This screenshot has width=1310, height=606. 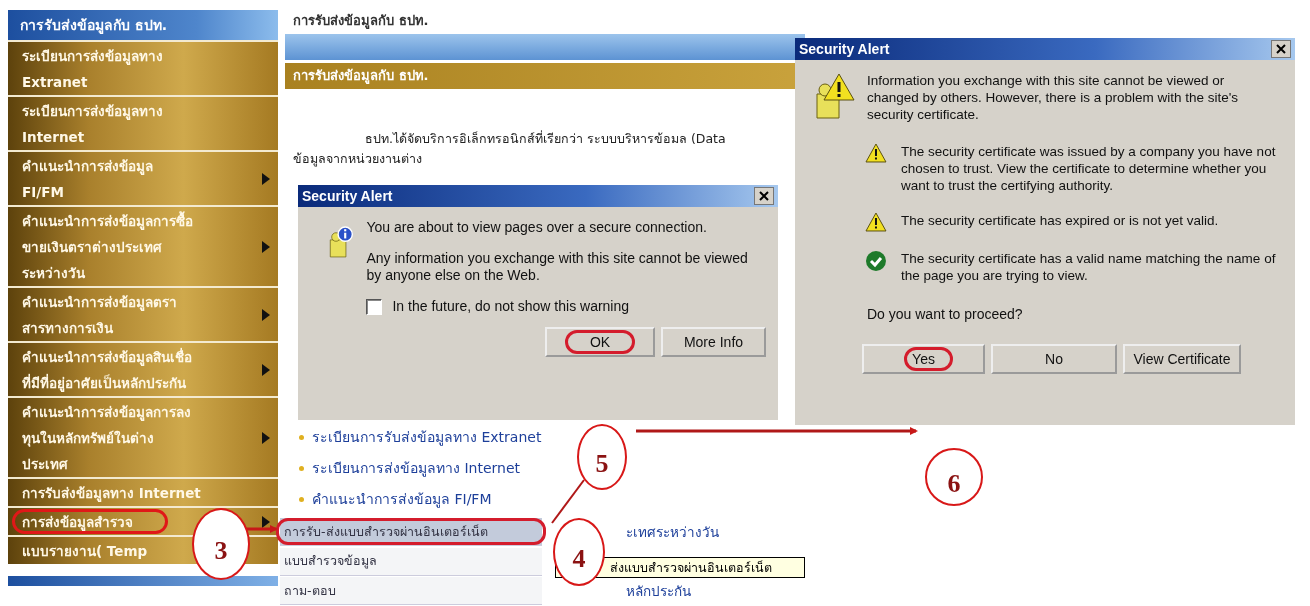 What do you see at coordinates (143, 436) in the screenshot?
I see `sidebar-item: คำแนะนำการส่งข้อมูลการลง ทุนในหลักทรัพย์ในต่าง ประเทศ` at bounding box center [143, 436].